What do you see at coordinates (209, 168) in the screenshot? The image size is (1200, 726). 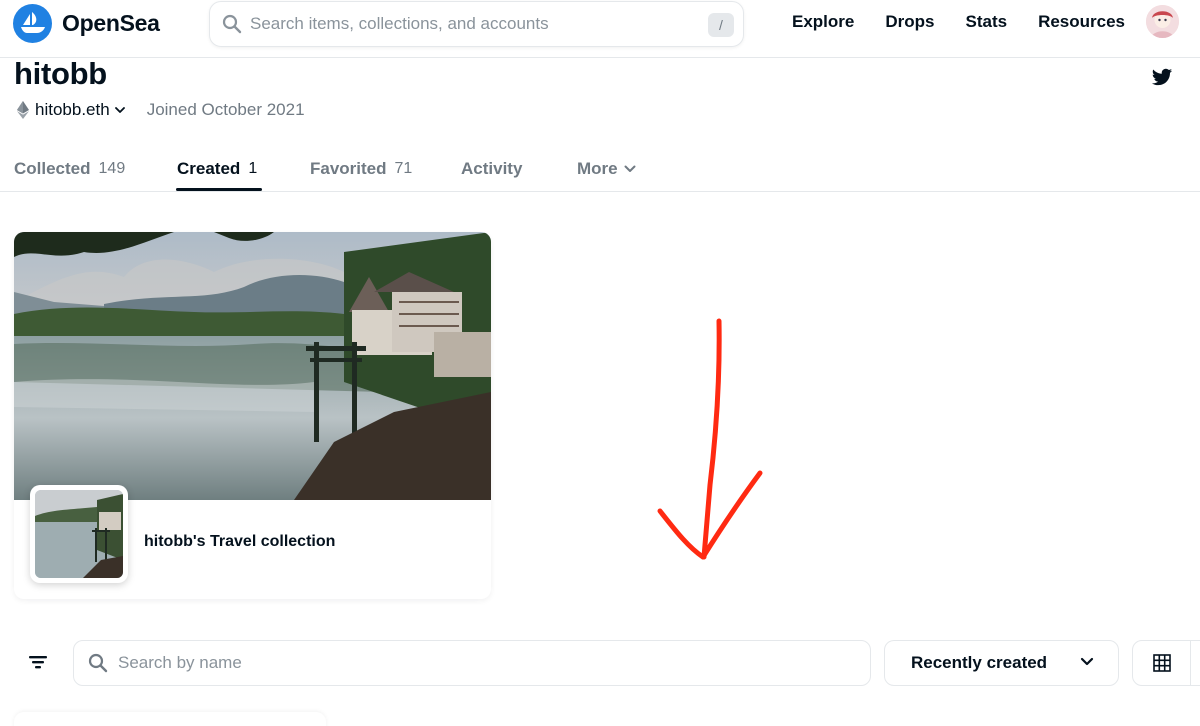 I see `tab-label: Created` at bounding box center [209, 168].